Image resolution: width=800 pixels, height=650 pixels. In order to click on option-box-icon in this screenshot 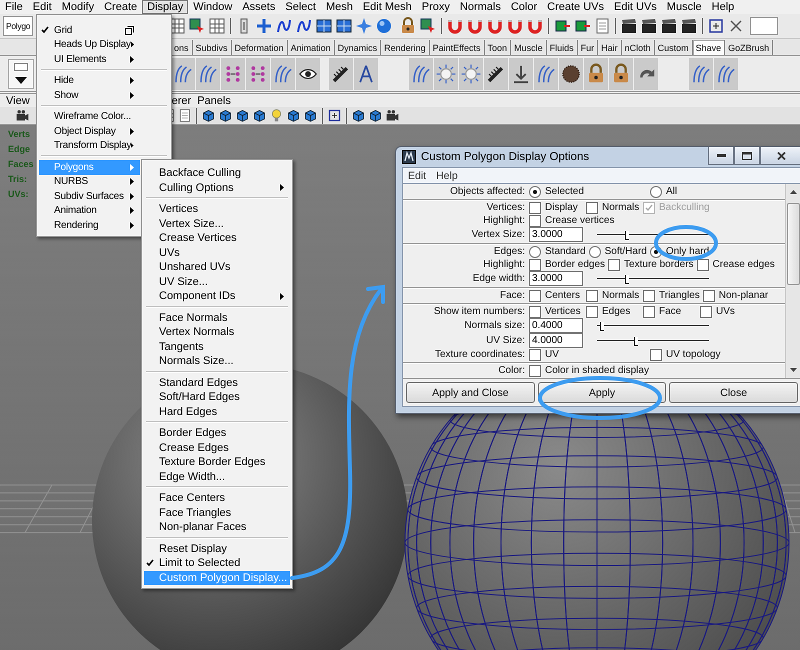, I will do `click(129, 30)`.